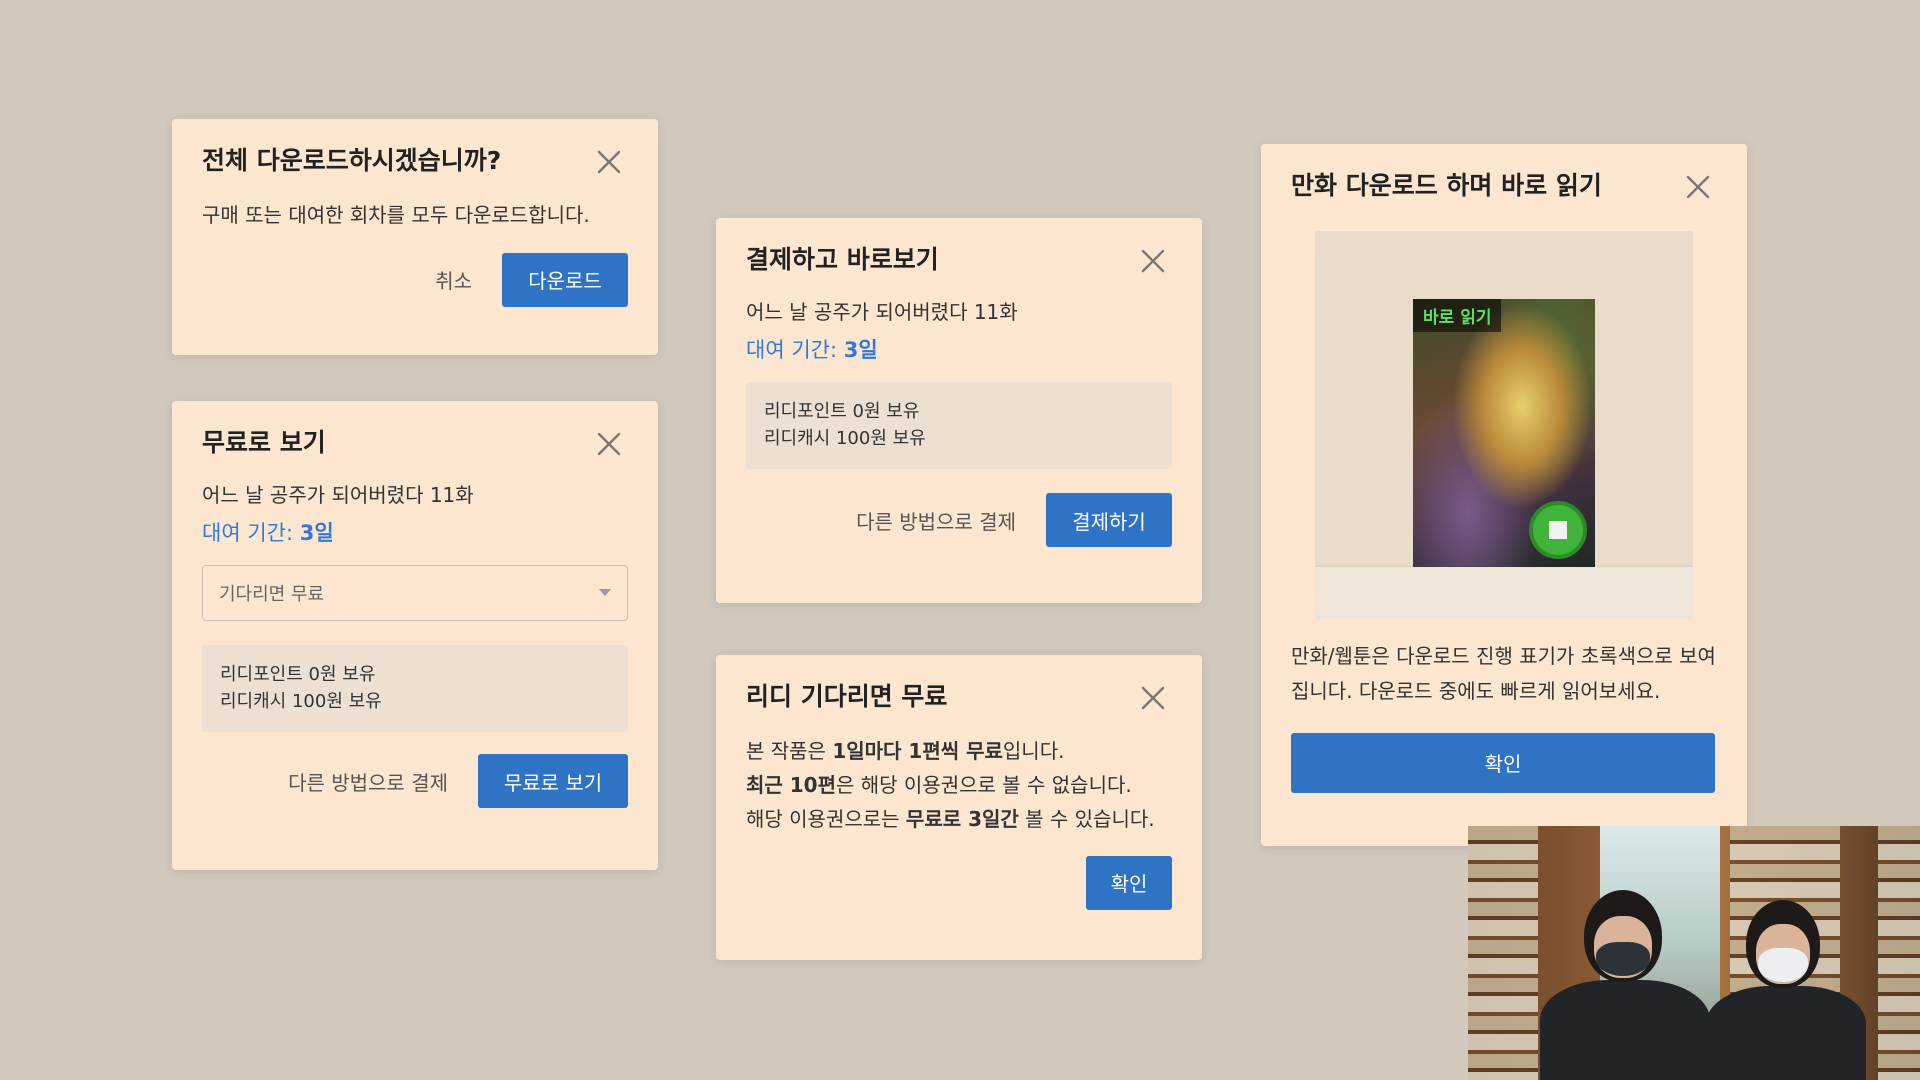 The width and height of the screenshot is (1920, 1080). I want to click on dialog-title: 결제하고 바로보기, so click(842, 259).